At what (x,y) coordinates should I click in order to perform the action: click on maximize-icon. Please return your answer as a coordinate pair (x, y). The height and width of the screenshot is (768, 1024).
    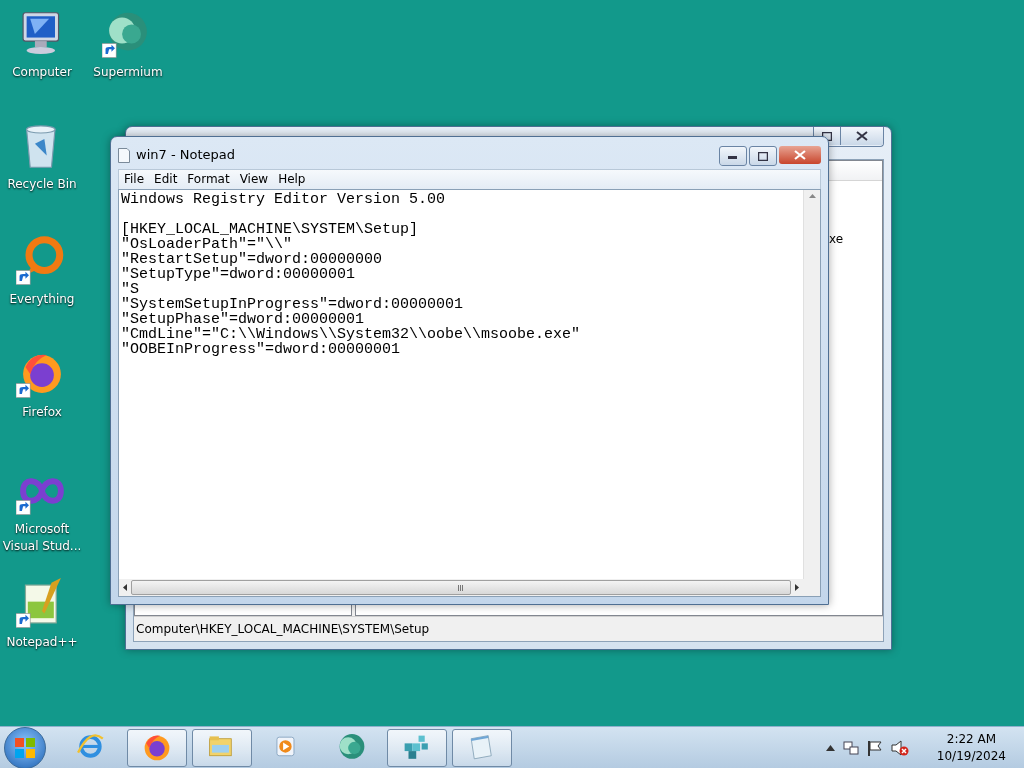
    Looking at the image, I should click on (763, 156).